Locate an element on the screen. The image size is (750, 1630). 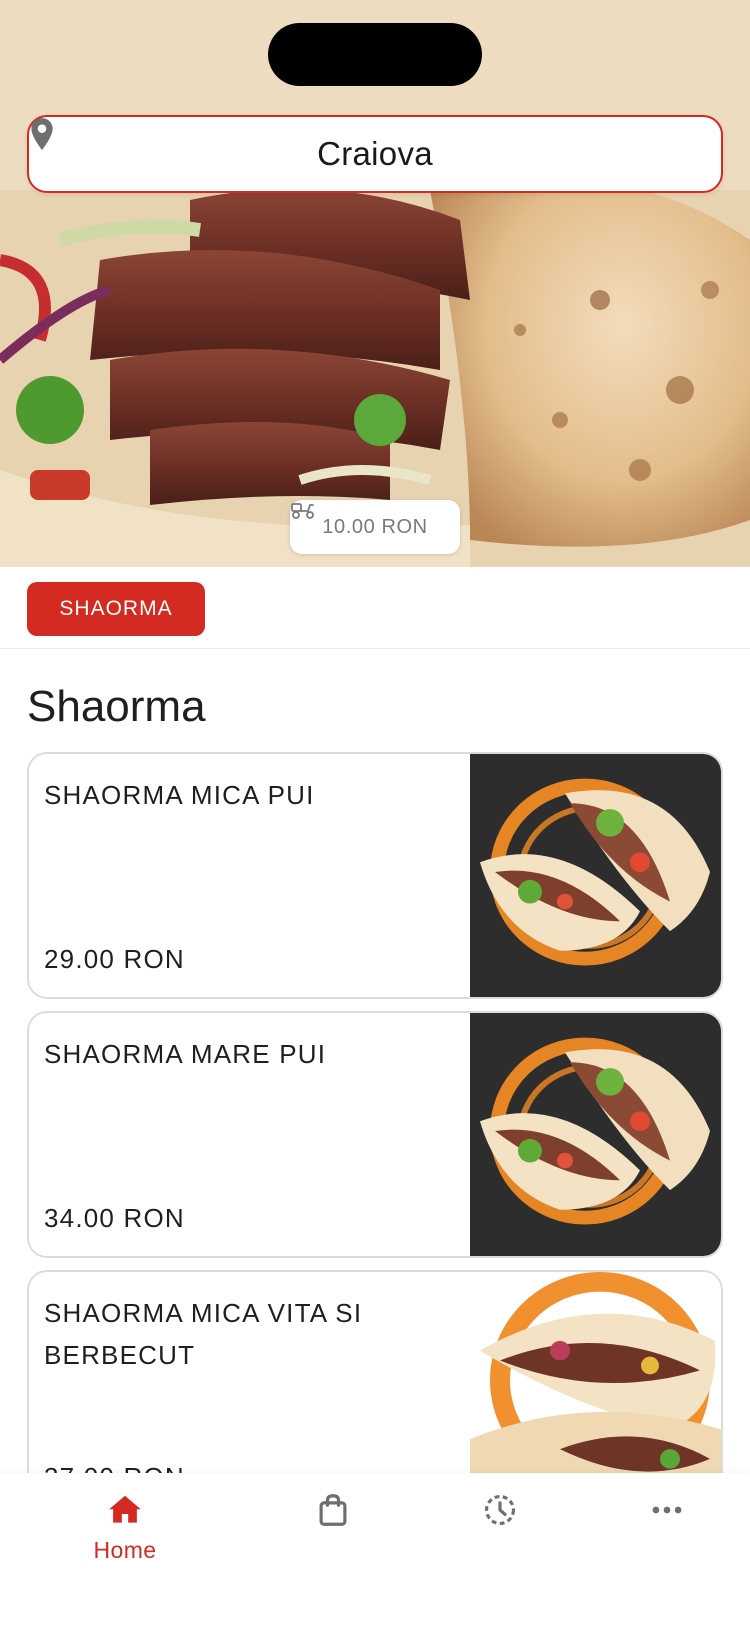
home-icon is located at coordinates (125, 1509).